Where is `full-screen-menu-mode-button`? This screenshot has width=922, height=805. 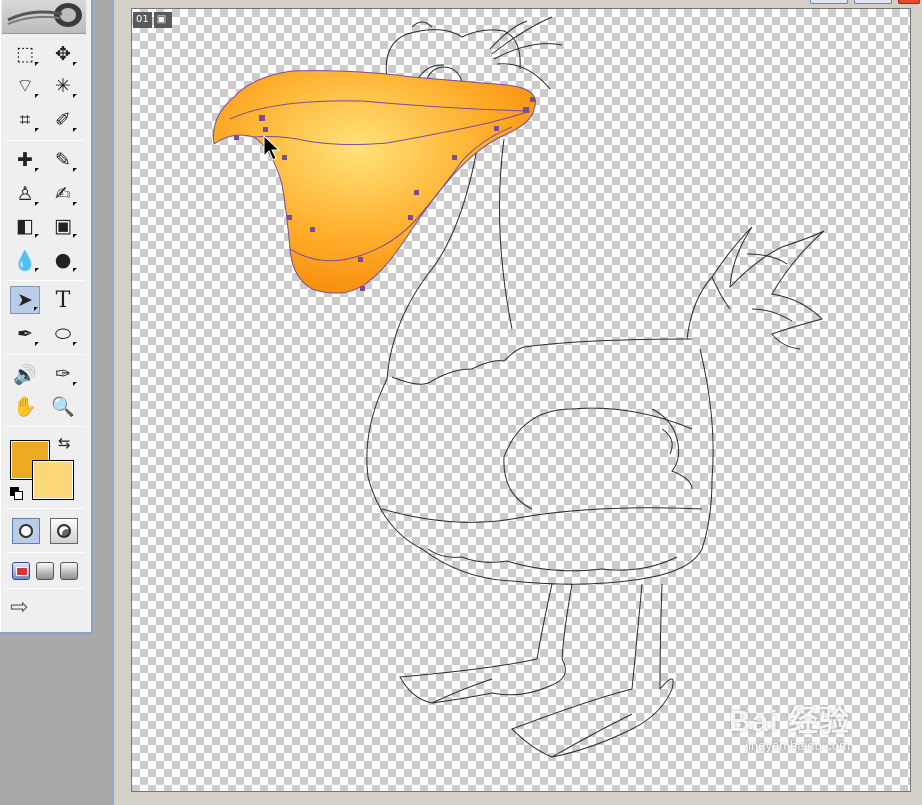 full-screen-menu-mode-button is located at coordinates (45, 571).